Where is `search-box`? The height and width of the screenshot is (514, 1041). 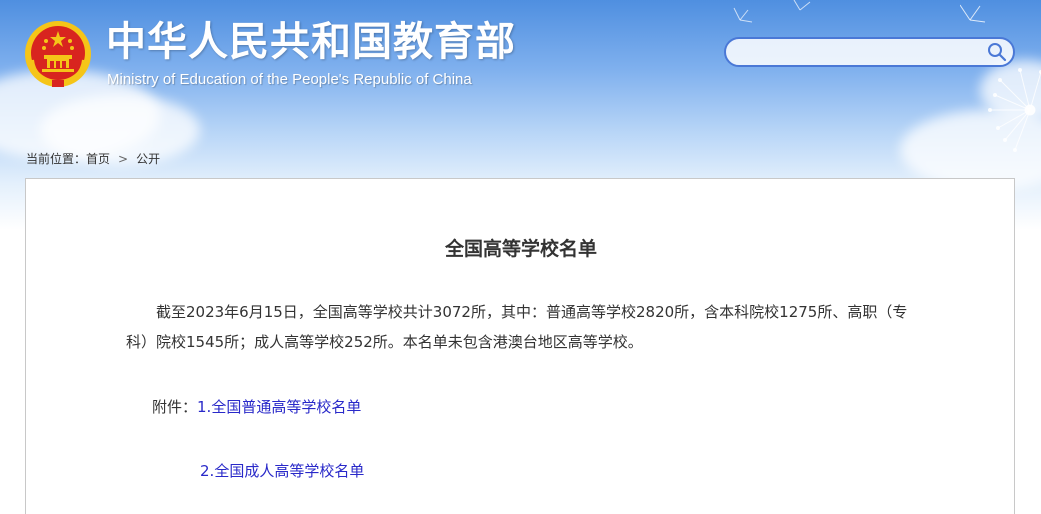
search-box is located at coordinates (869, 52).